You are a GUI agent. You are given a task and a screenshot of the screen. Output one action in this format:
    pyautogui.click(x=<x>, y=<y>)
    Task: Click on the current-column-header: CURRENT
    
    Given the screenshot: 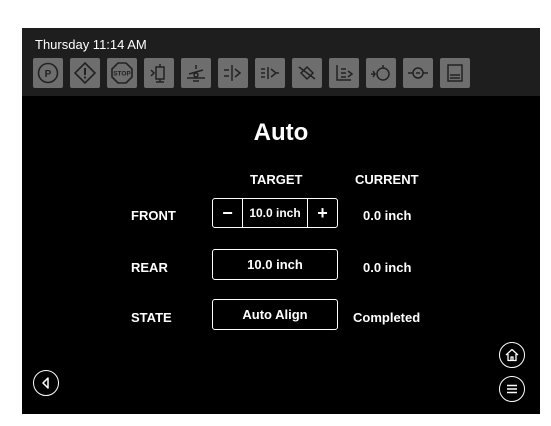 What is the action you would take?
    pyautogui.click(x=387, y=179)
    